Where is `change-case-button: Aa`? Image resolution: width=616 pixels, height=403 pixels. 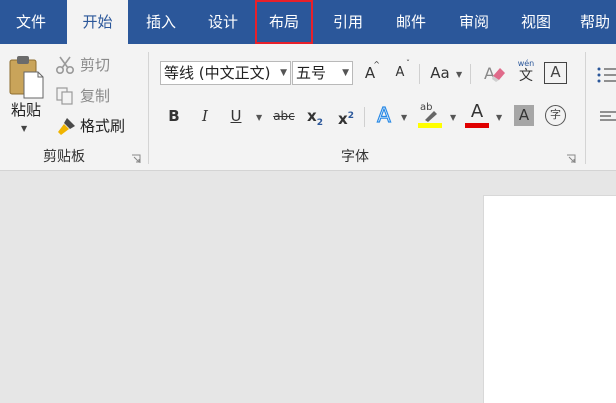 change-case-button: Aa is located at coordinates (440, 73).